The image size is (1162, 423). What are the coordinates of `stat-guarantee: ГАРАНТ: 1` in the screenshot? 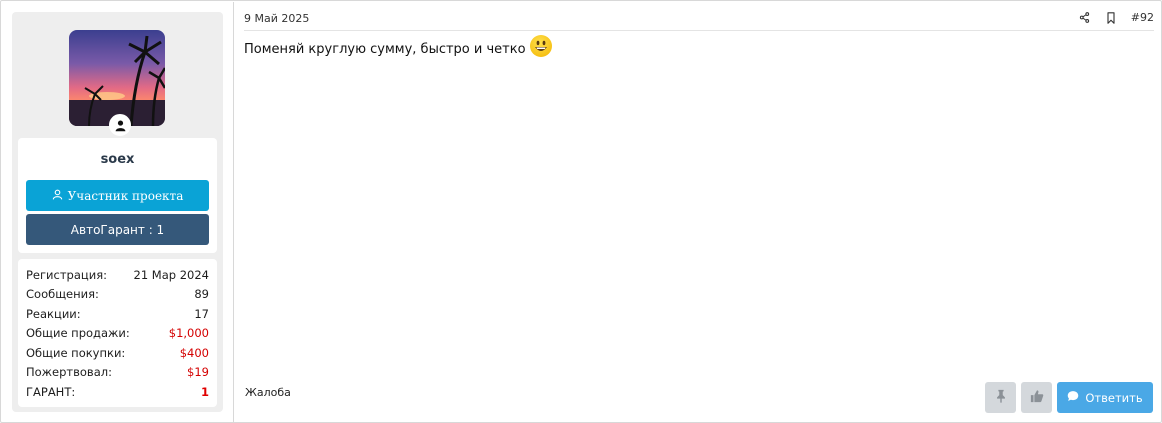 It's located at (117, 391).